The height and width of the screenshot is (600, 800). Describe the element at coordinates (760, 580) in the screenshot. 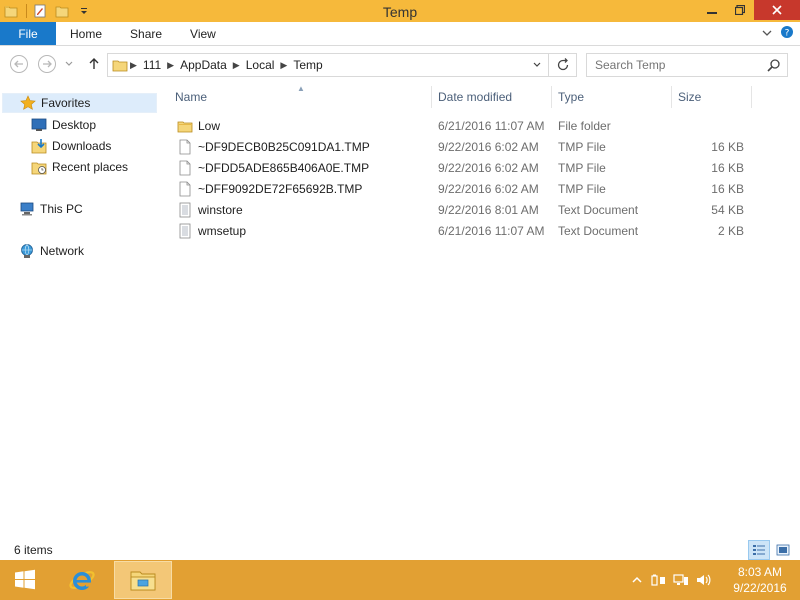

I see `clock: 8:03 AM 9/22/2016` at that location.